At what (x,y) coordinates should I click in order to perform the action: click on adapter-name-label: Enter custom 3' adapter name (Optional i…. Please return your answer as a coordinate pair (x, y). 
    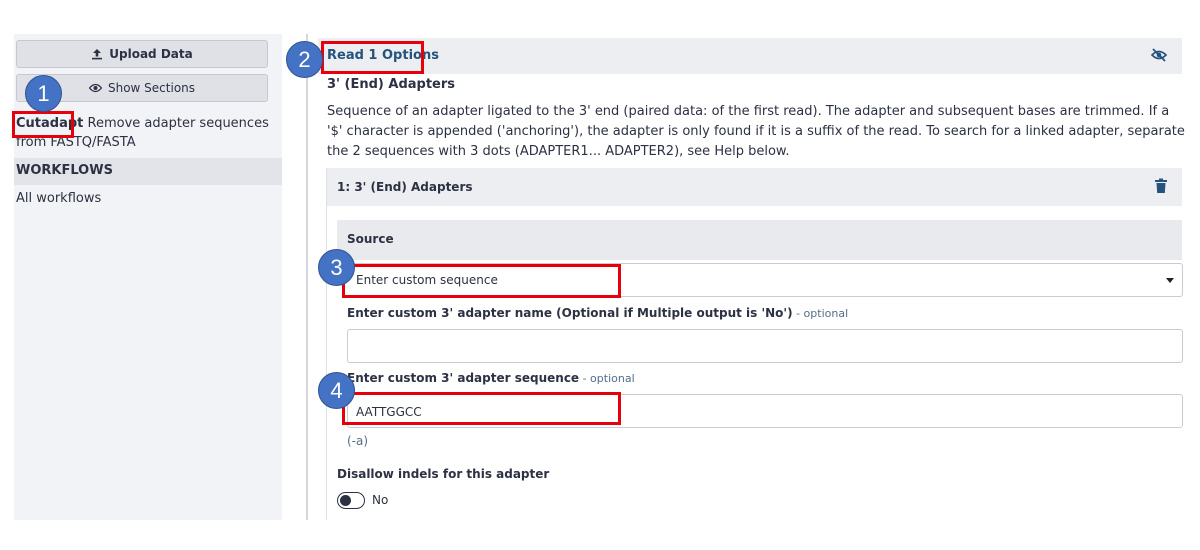
    Looking at the image, I should click on (597, 313).